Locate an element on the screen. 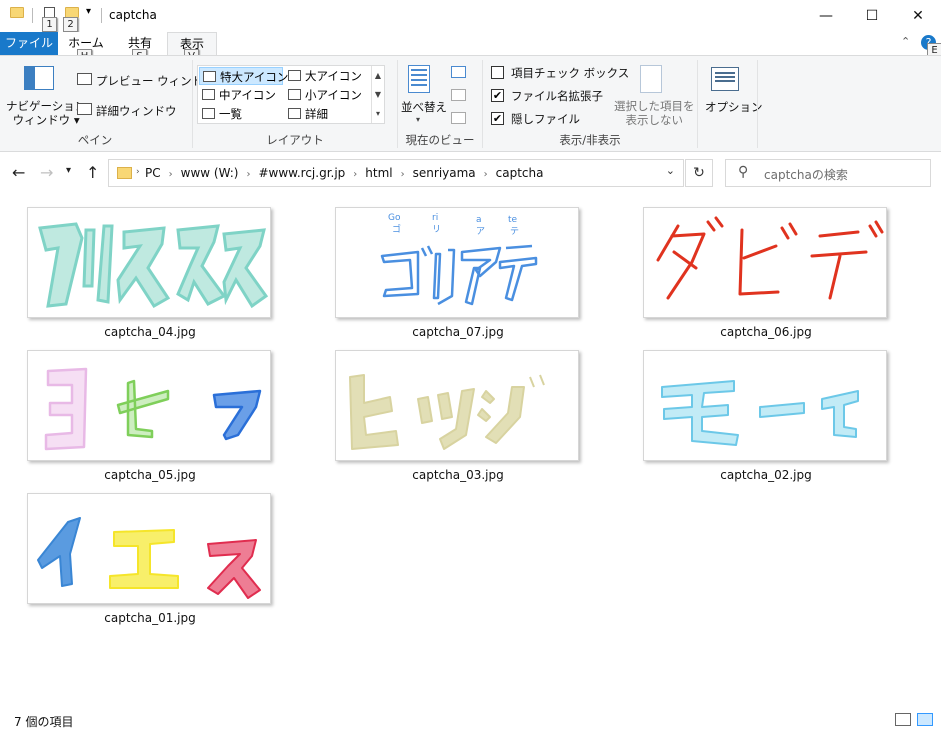 The image size is (941, 734). layout-list: 一覧 is located at coordinates (241, 114).